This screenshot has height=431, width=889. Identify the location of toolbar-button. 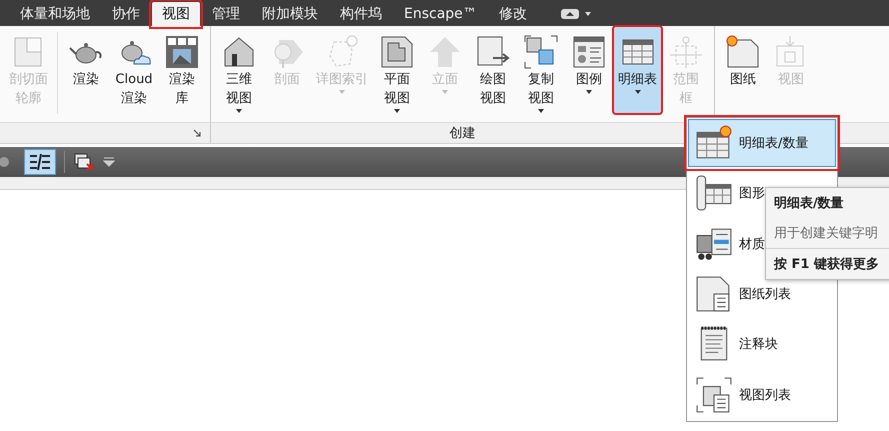
(40, 162).